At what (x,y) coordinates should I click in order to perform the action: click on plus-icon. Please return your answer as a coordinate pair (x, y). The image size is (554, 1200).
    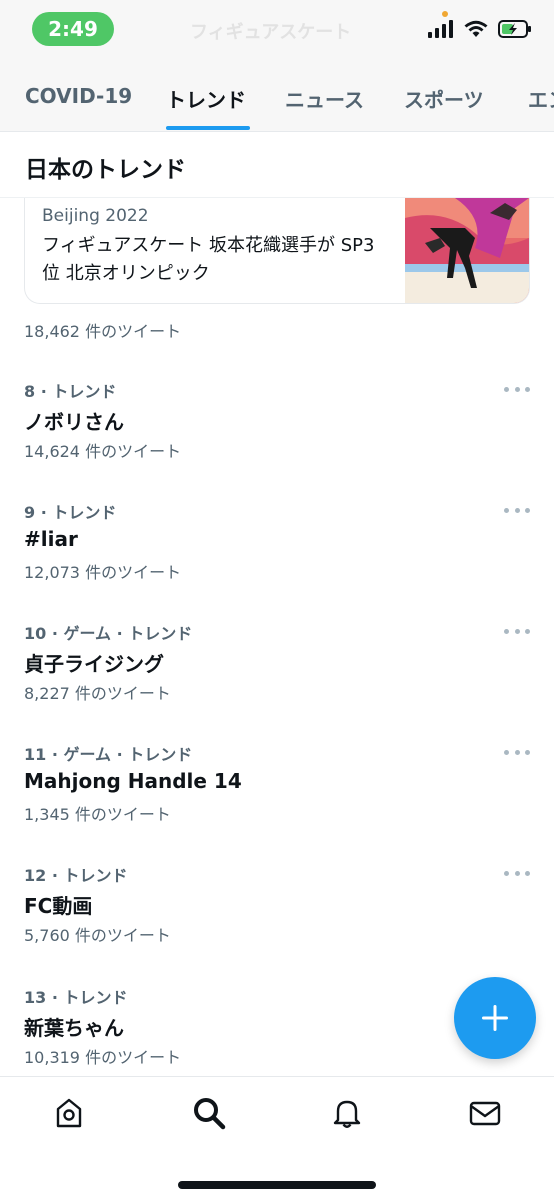
    Looking at the image, I should click on (495, 1018).